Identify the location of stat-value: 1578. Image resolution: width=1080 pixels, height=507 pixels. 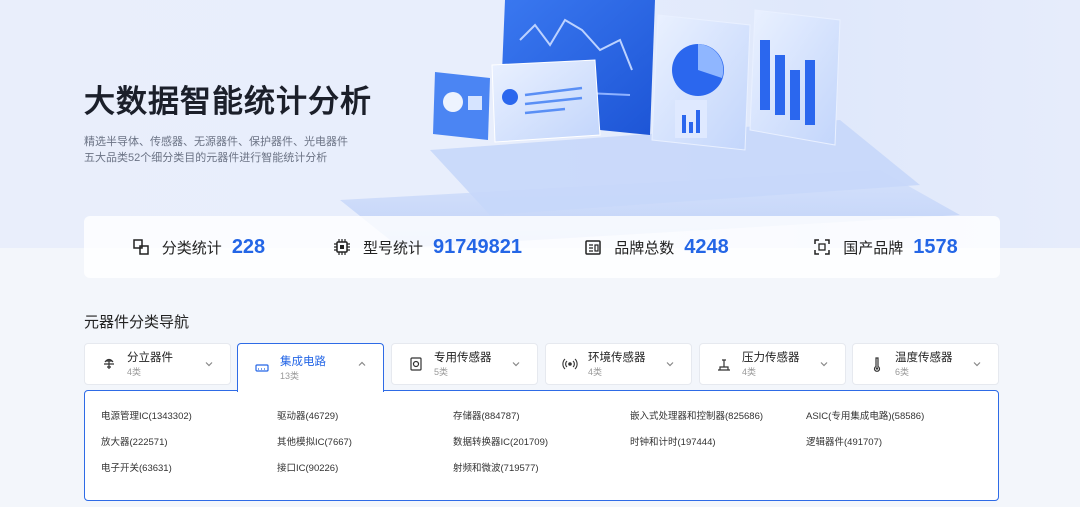
(935, 246).